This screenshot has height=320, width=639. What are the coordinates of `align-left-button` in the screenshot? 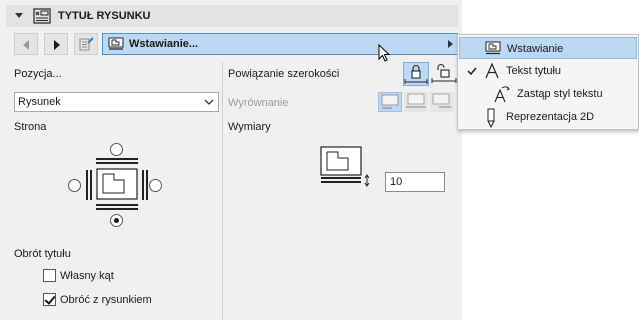 It's located at (390, 102).